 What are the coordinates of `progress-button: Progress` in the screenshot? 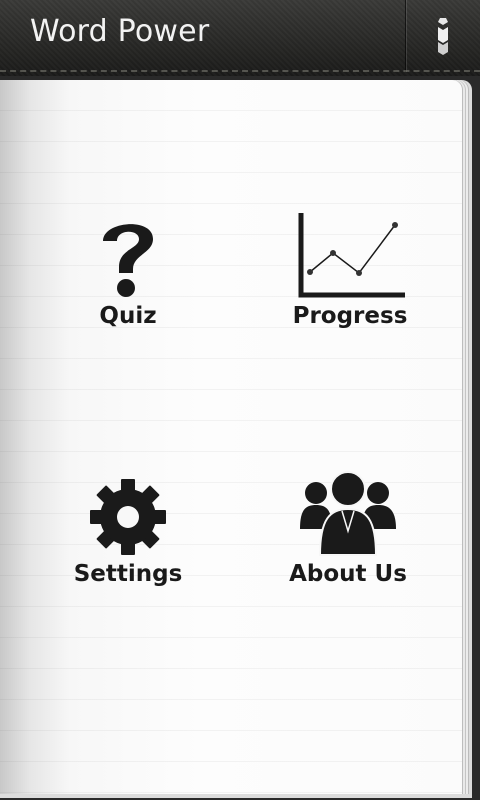 It's located at (350, 258).